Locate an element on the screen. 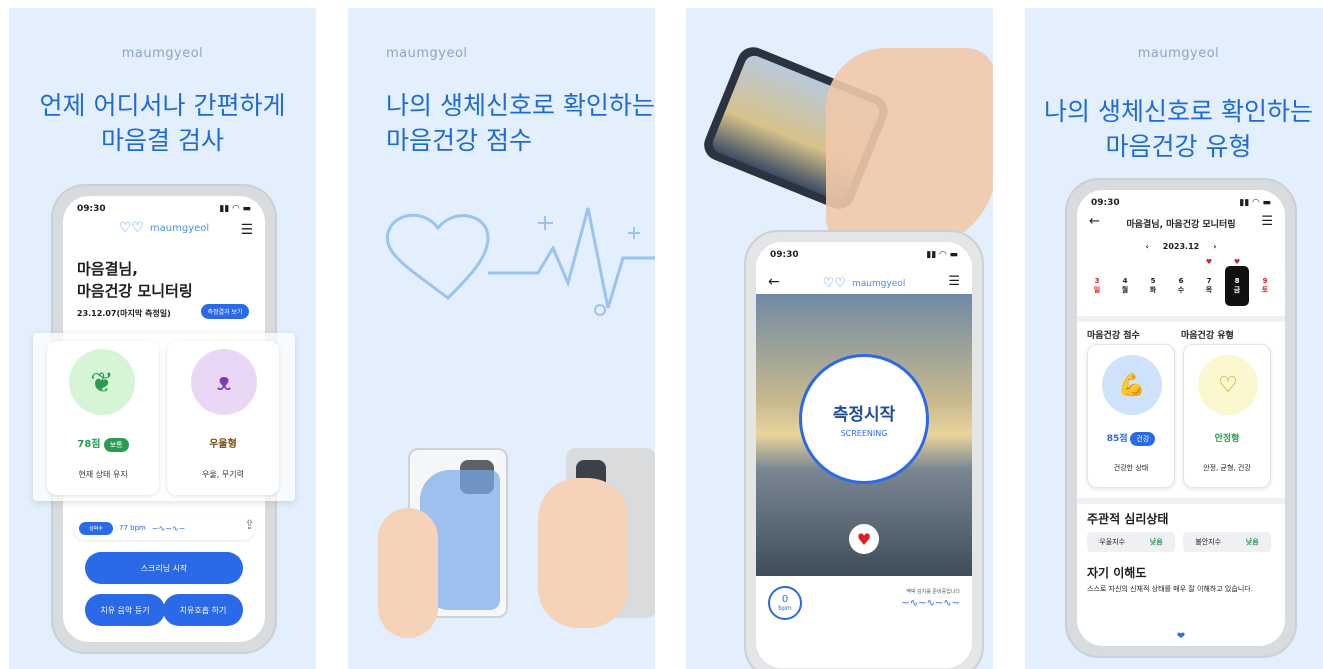 Image resolution: width=1323 pixels, height=669 pixels. day-cell-selected: ♥ 8 금 is located at coordinates (1237, 282).